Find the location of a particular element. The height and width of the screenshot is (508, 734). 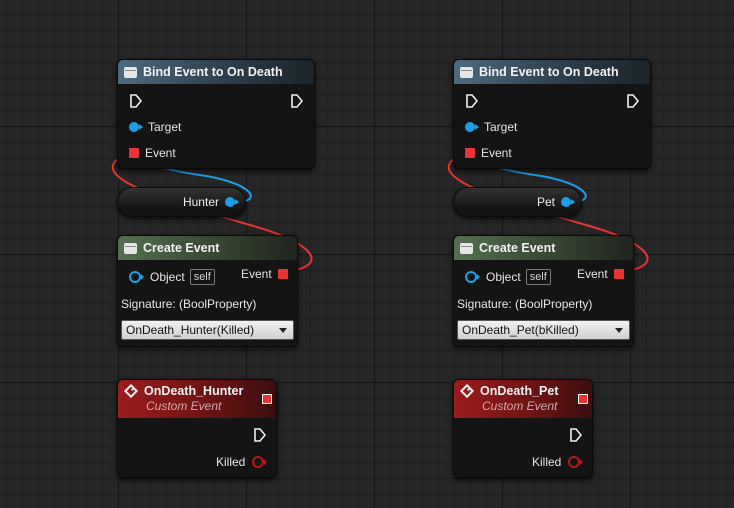

custom-event-node-right: OnDeath_Pet Custom Event Killed is located at coordinates (523, 428).